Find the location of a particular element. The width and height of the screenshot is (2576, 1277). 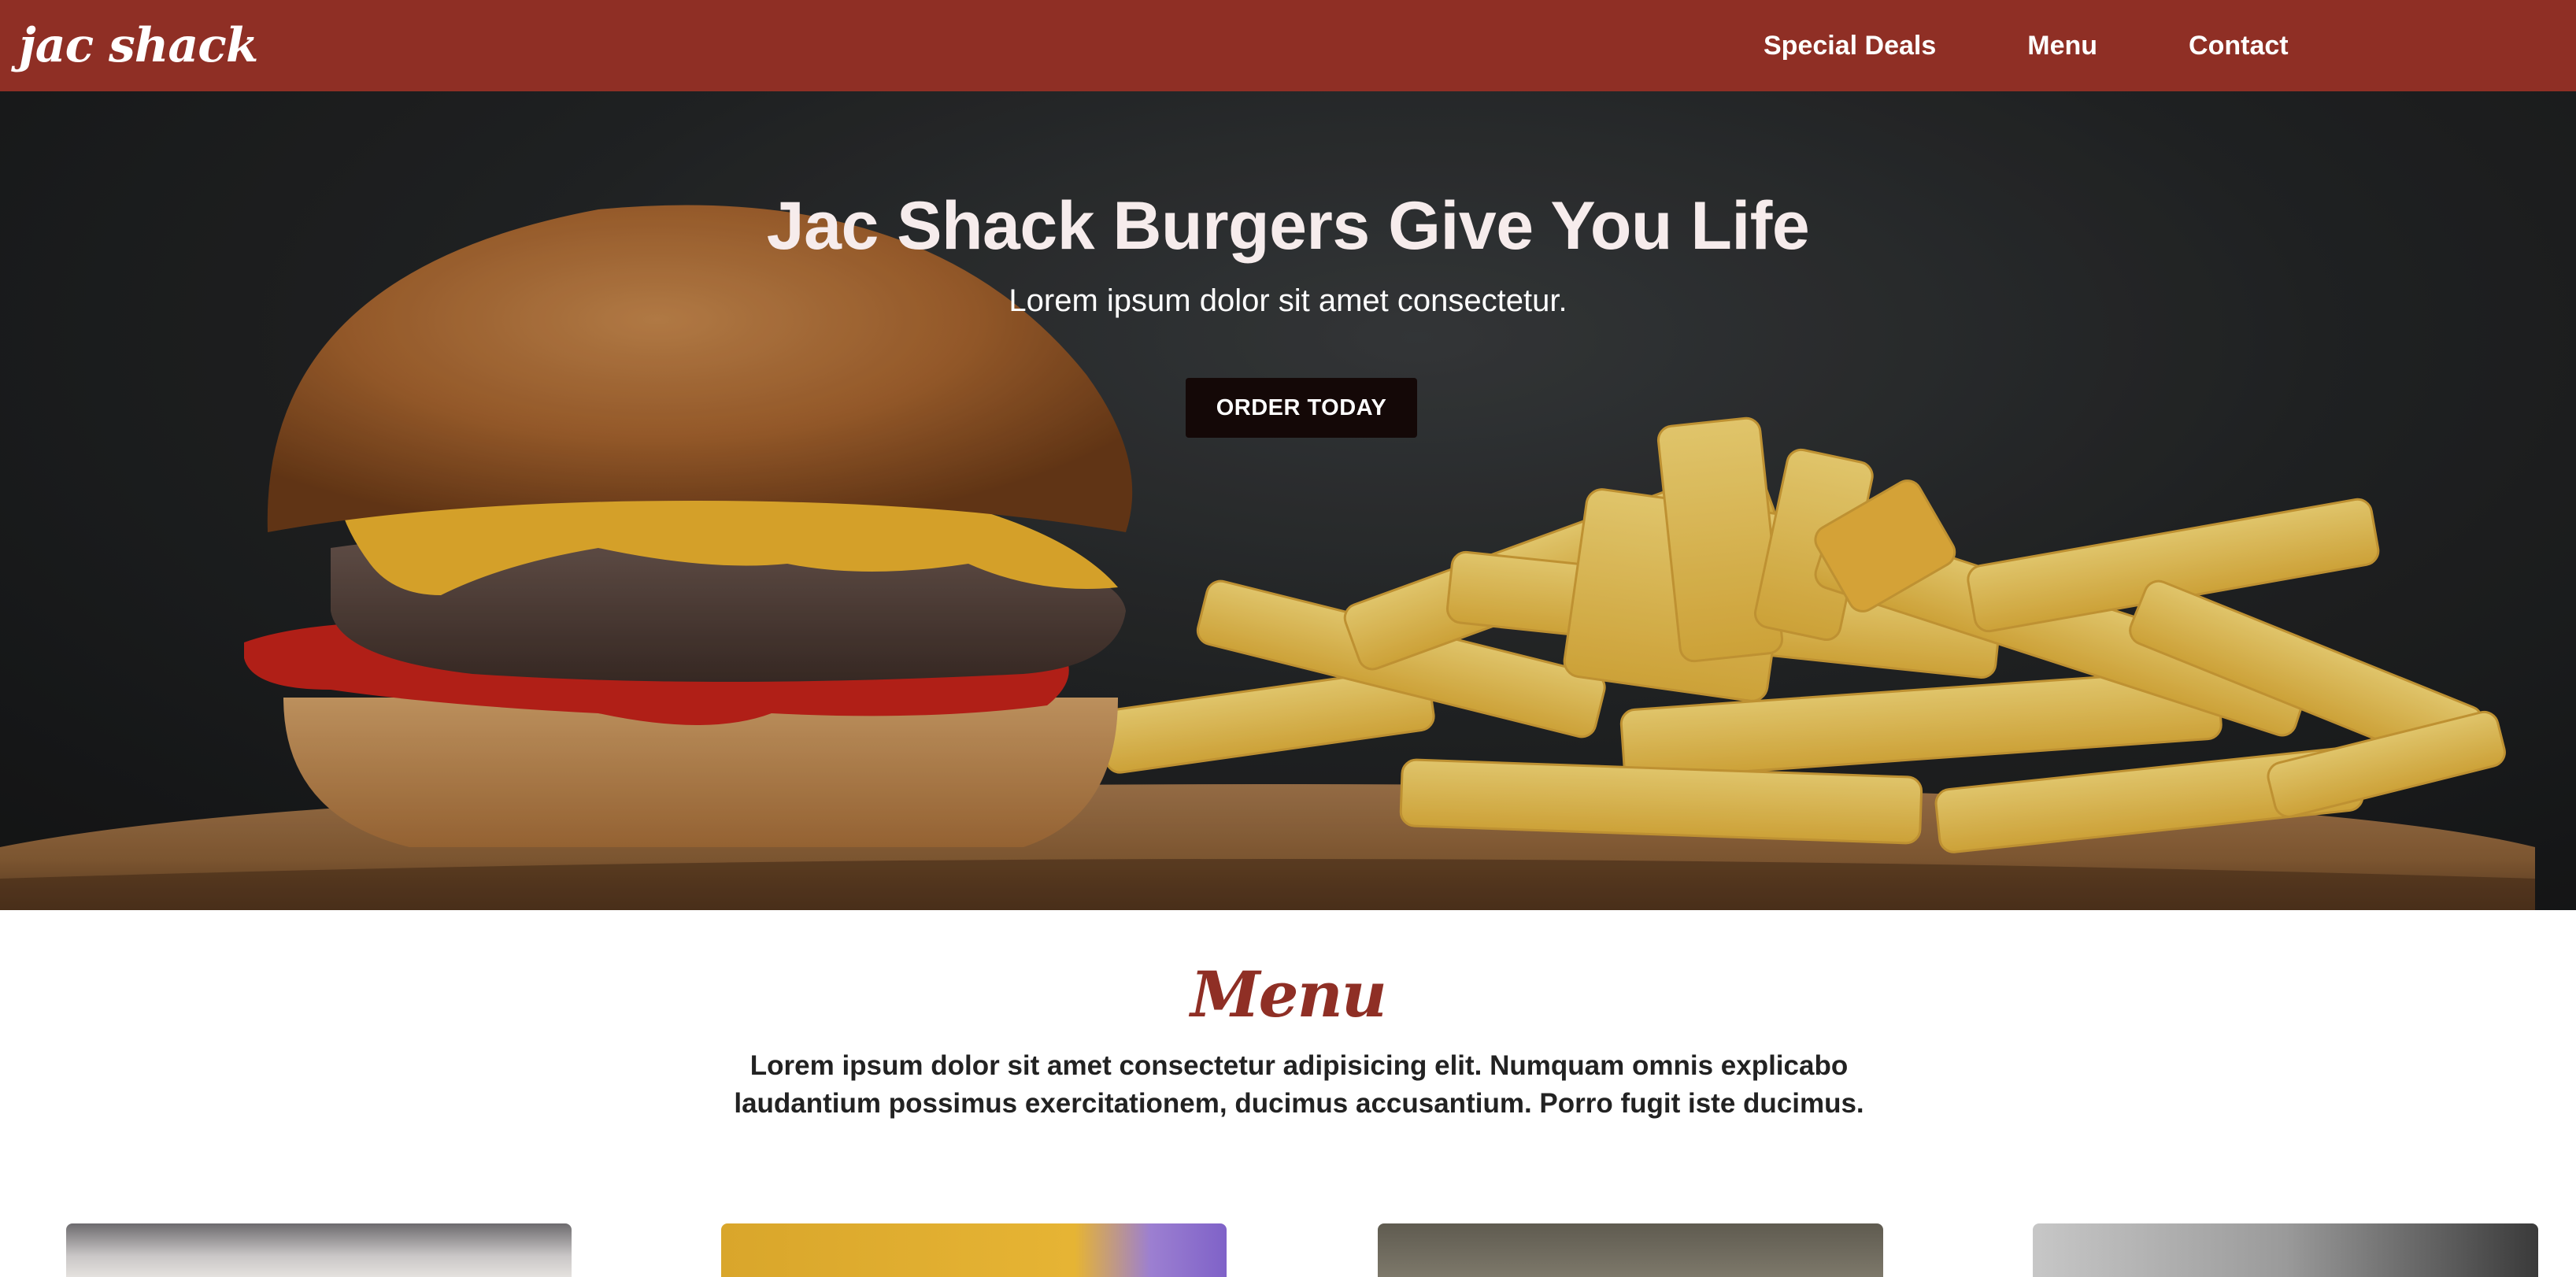

nav-link-menu: Menu is located at coordinates (2062, 46).